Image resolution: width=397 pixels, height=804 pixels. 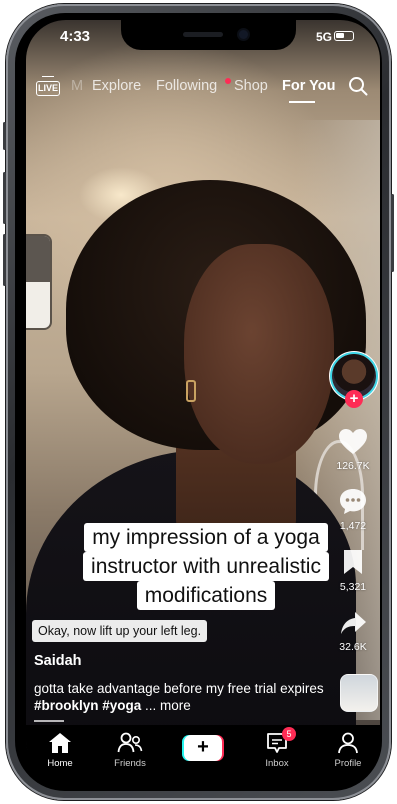 I want to click on home-icon, so click(x=60, y=743).